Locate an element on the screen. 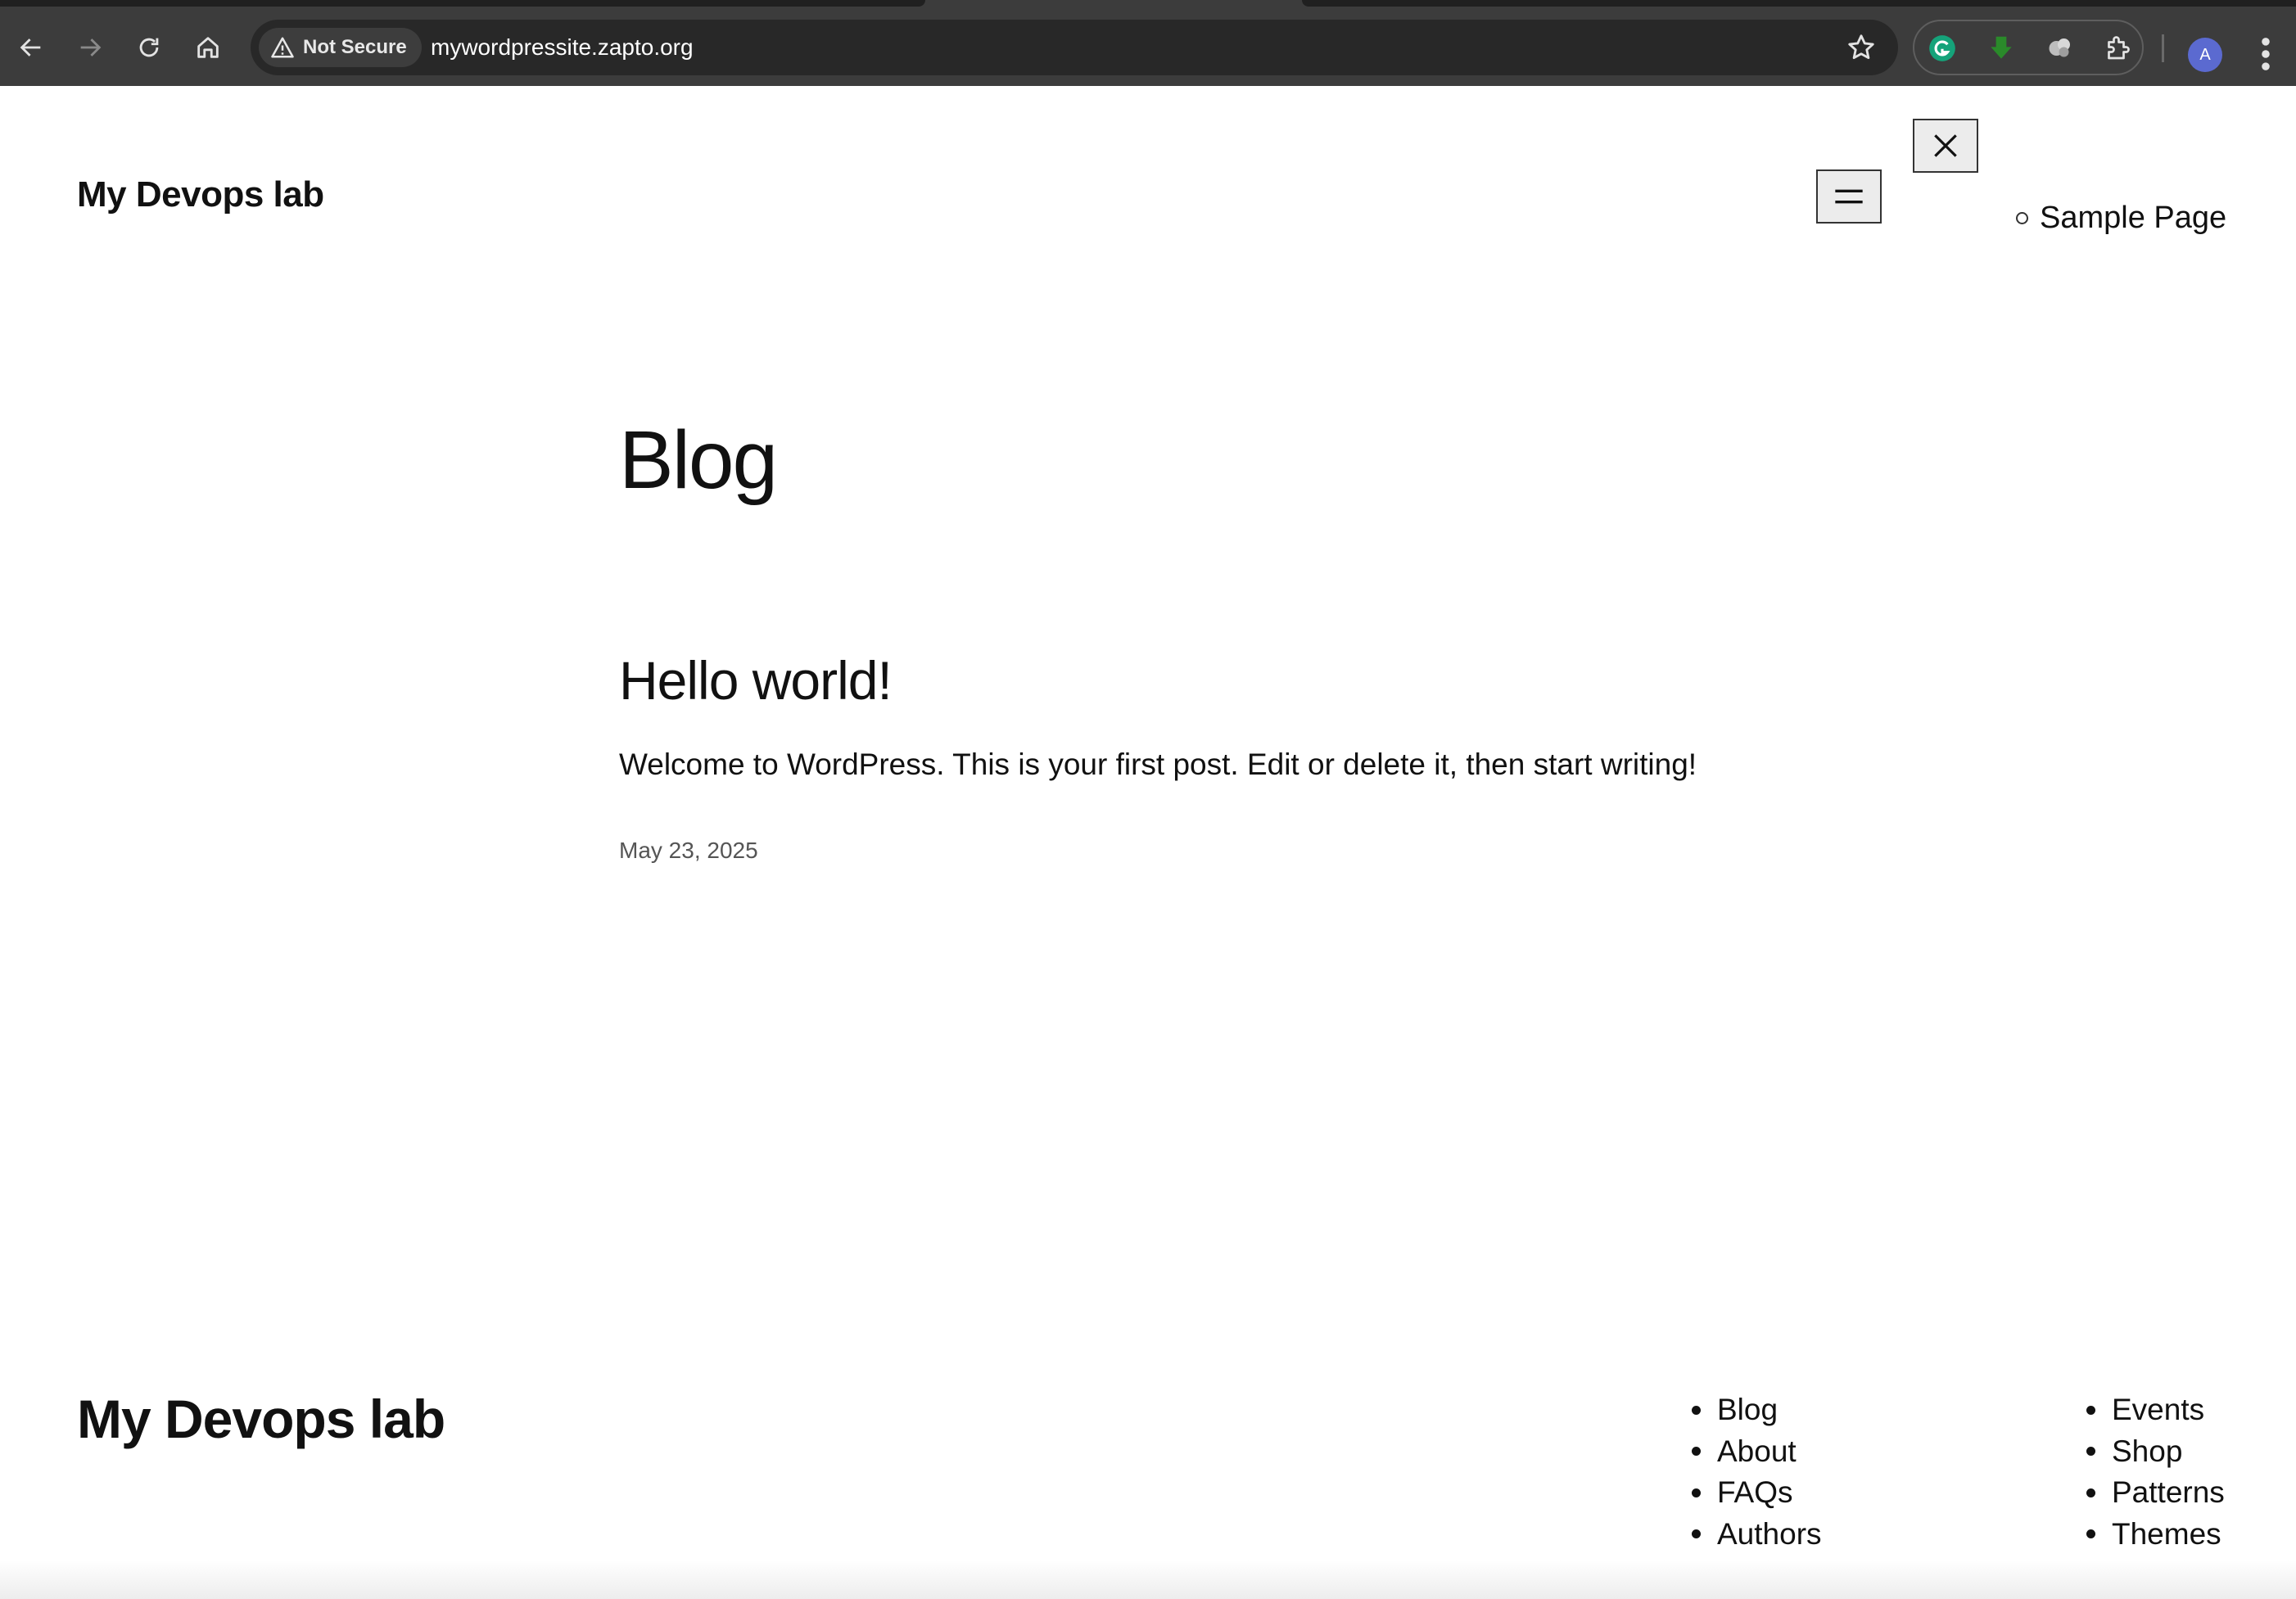 Image resolution: width=2296 pixels, height=1599 pixels. site-title: My Devops lab is located at coordinates (201, 194).